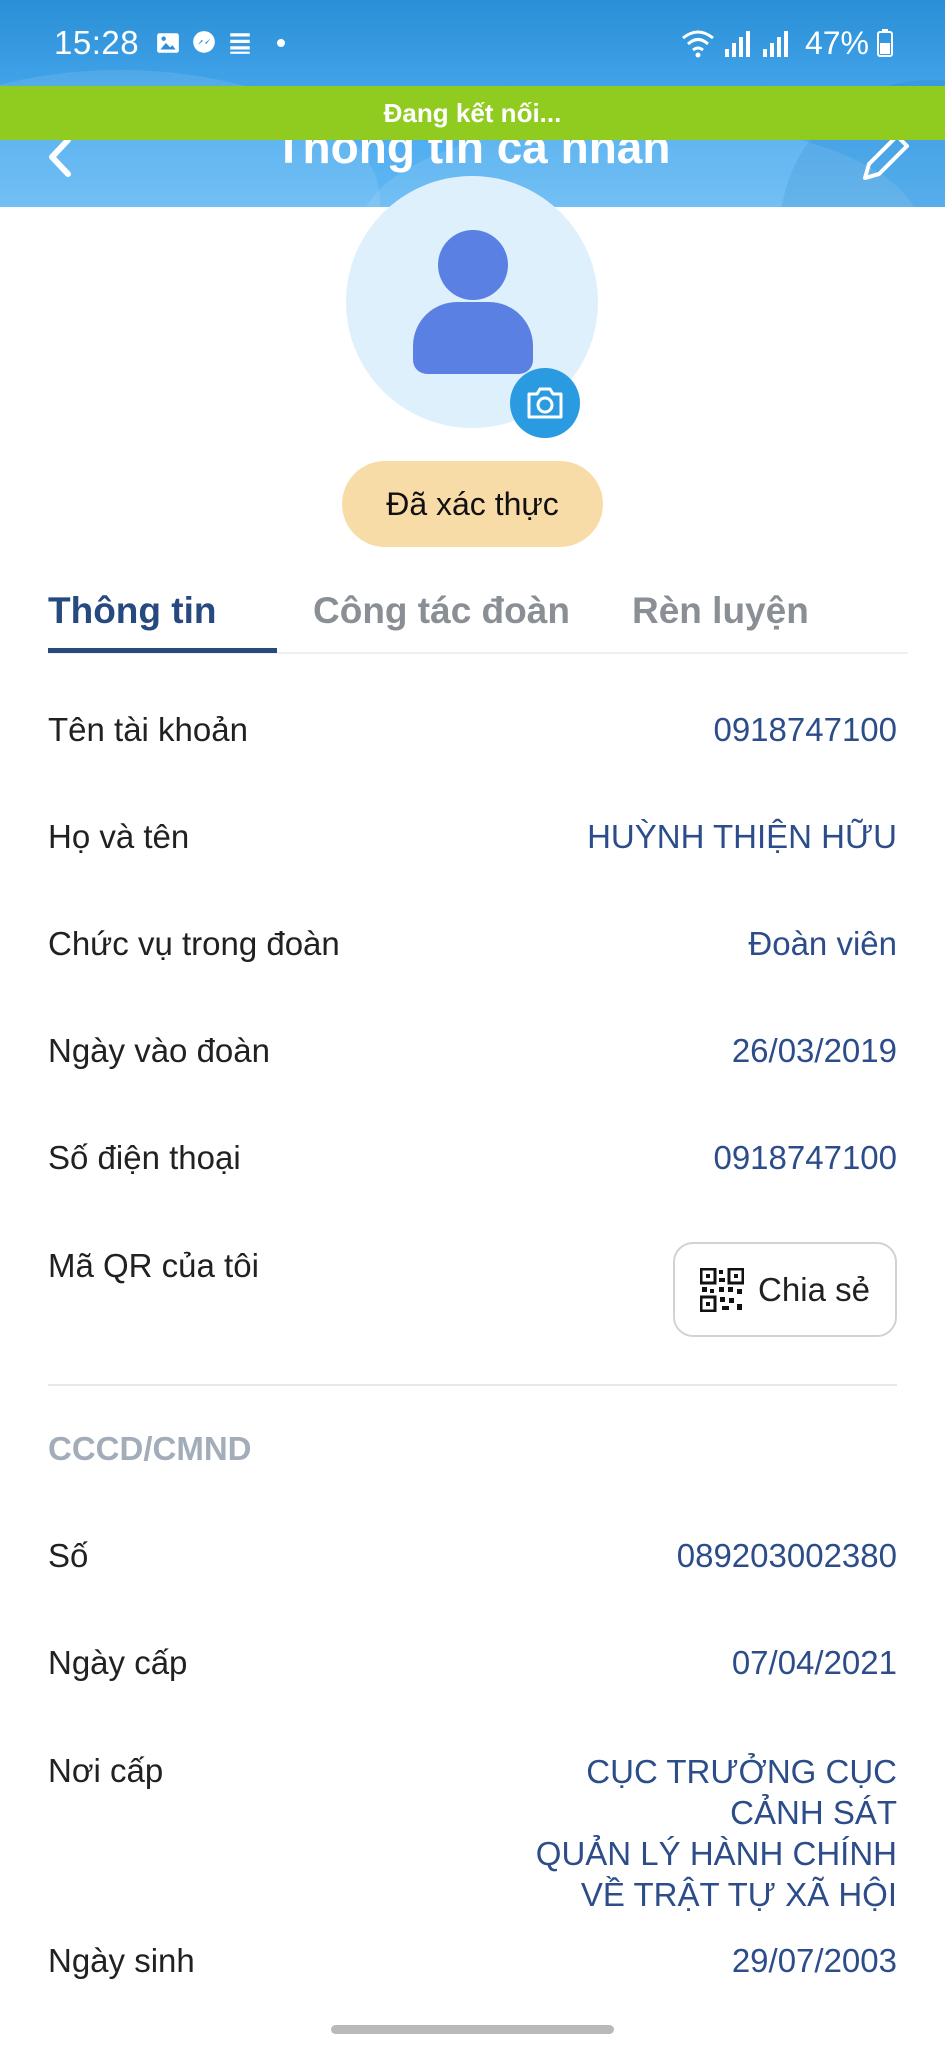  I want to click on info-row-username: Tên tài khoản 0918747100, so click(472, 730).